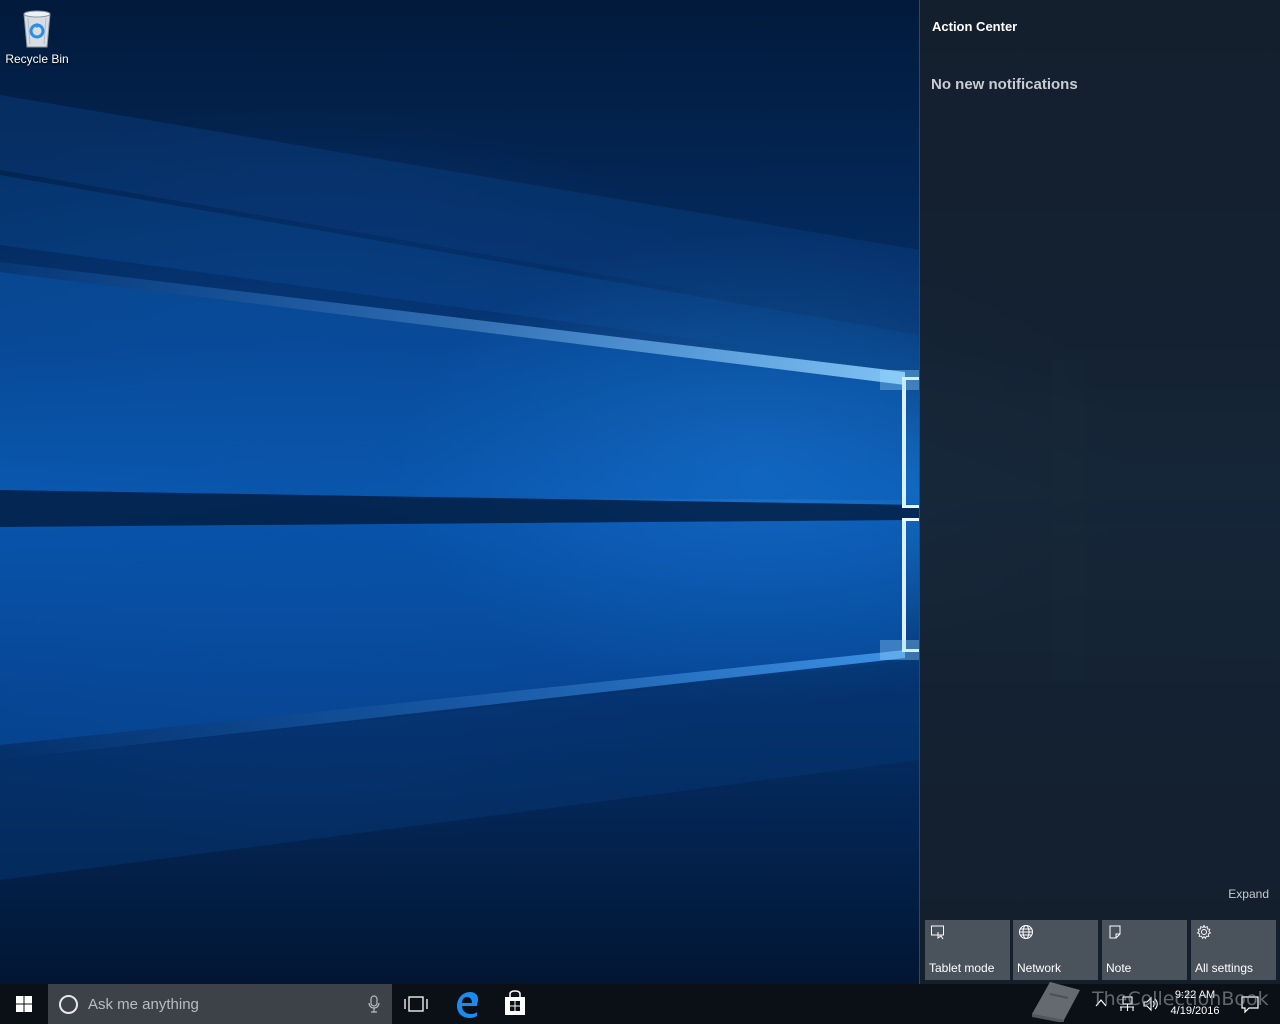 The height and width of the screenshot is (1024, 1280). Describe the element at coordinates (1224, 968) in the screenshot. I see `all-settings-label: All settings` at that location.